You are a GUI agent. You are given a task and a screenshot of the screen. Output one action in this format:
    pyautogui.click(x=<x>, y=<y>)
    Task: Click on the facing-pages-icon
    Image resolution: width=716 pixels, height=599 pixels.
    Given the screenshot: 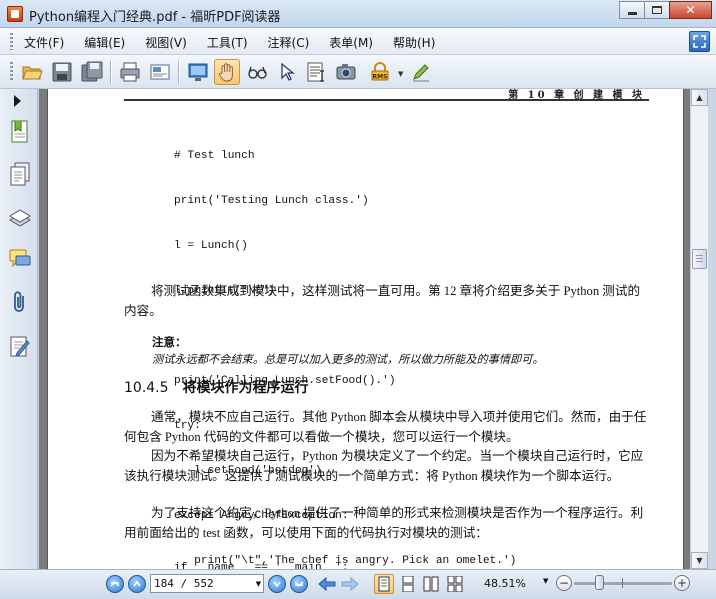 What is the action you would take?
    pyautogui.click(x=431, y=584)
    